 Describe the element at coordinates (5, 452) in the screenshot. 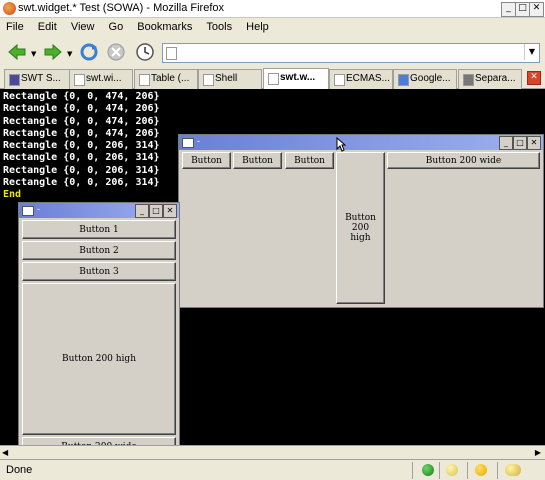

I see `scroll-left-icon: ◀` at that location.